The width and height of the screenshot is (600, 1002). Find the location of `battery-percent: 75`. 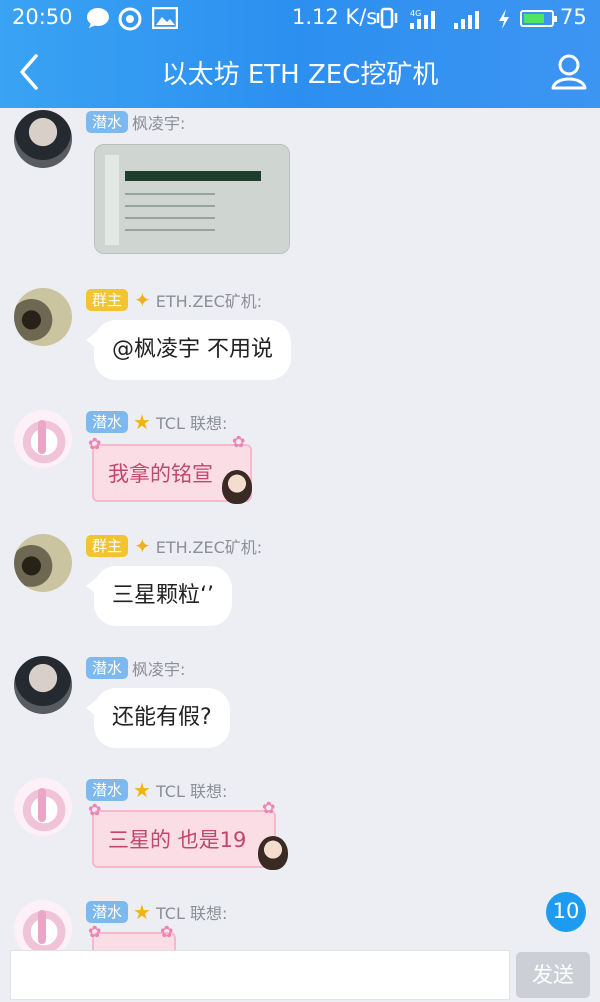

battery-percent: 75 is located at coordinates (573, 17).